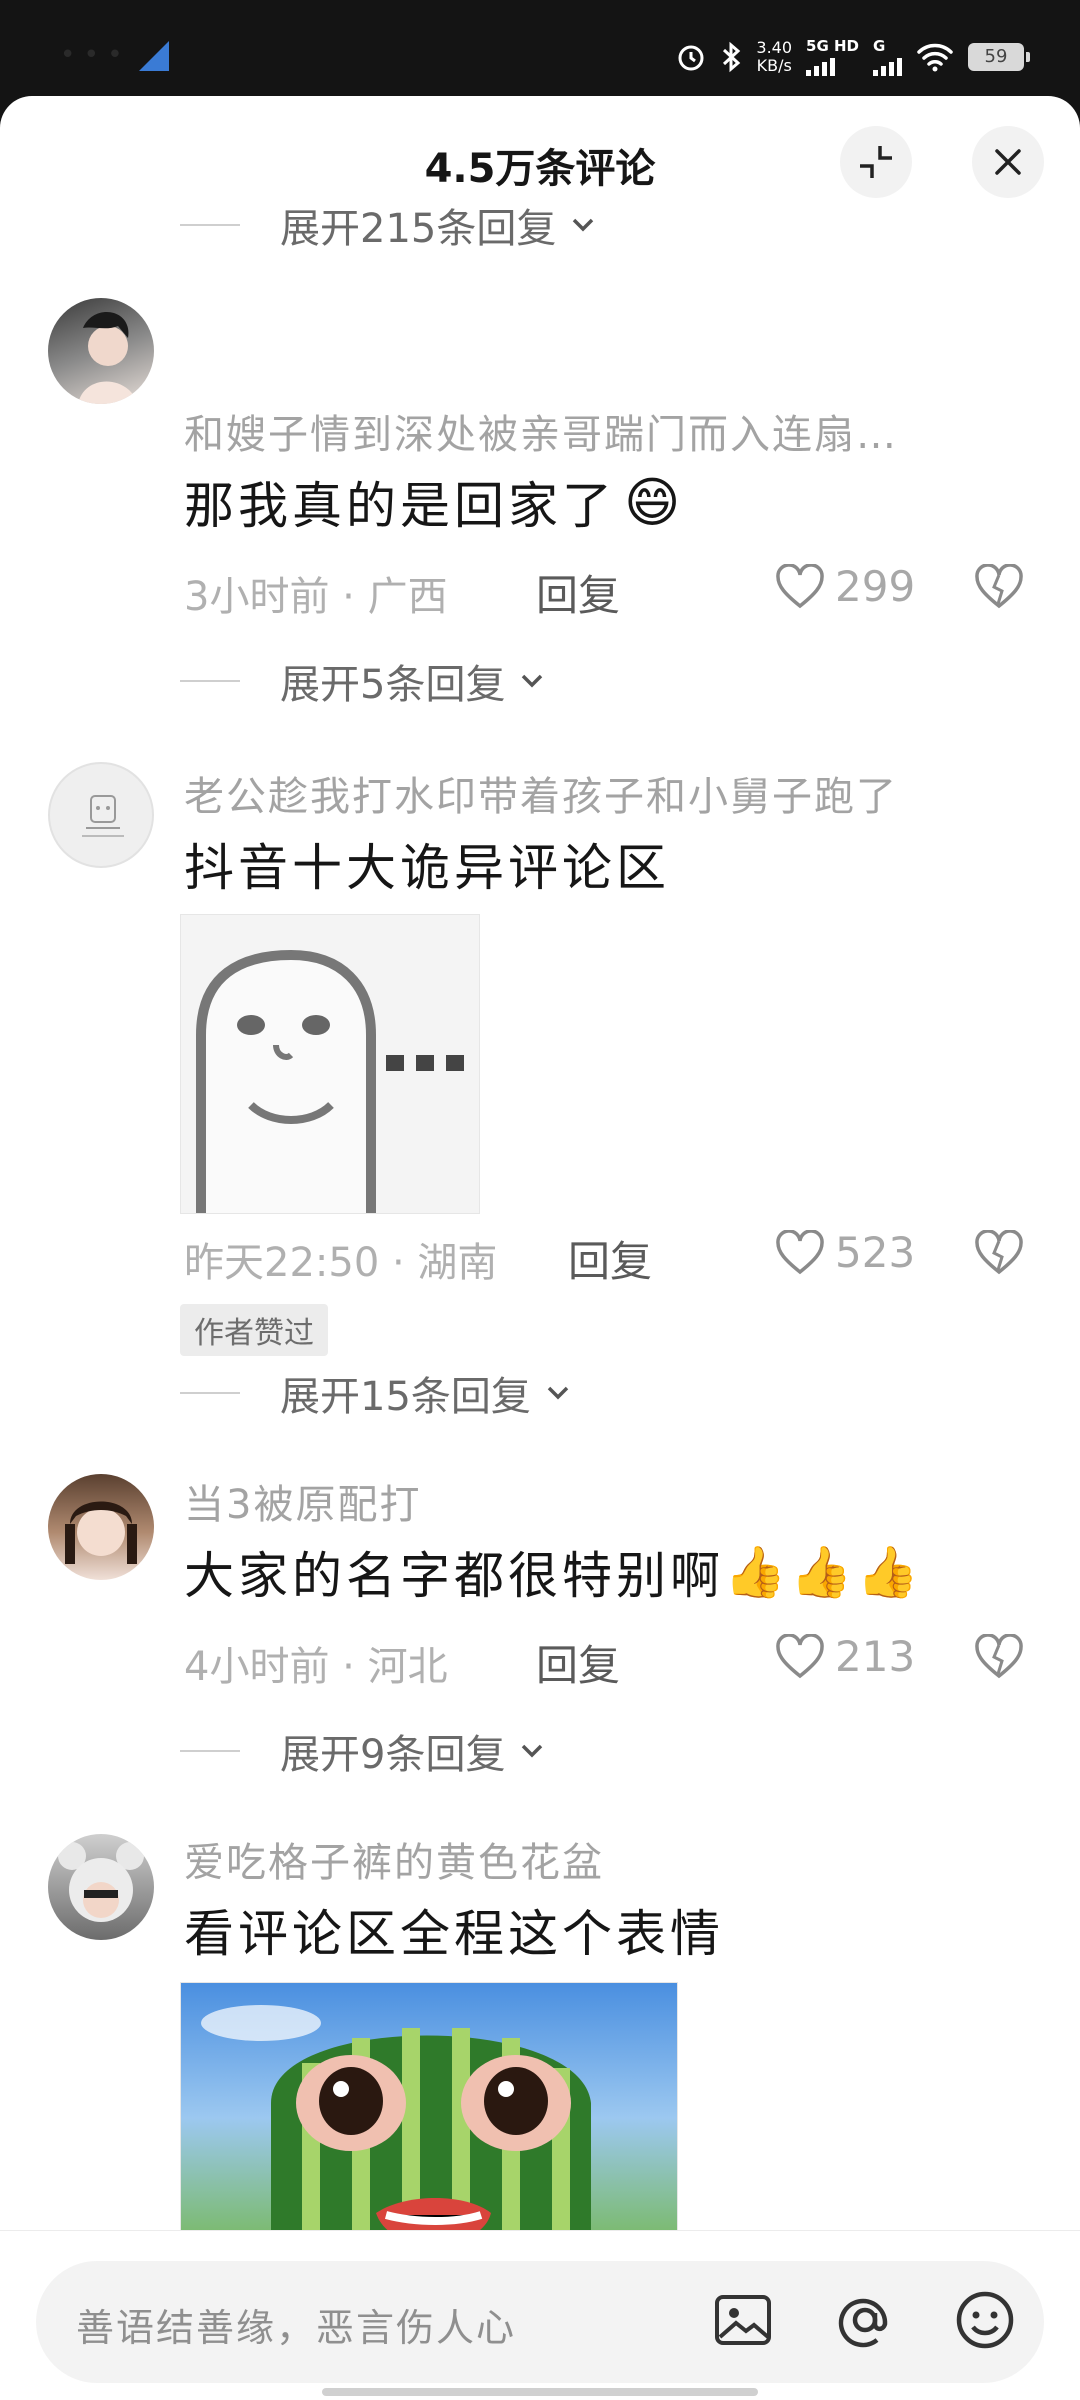 This screenshot has height=2400, width=1080. What do you see at coordinates (91, 55) in the screenshot?
I see `status-time: • • •` at bounding box center [91, 55].